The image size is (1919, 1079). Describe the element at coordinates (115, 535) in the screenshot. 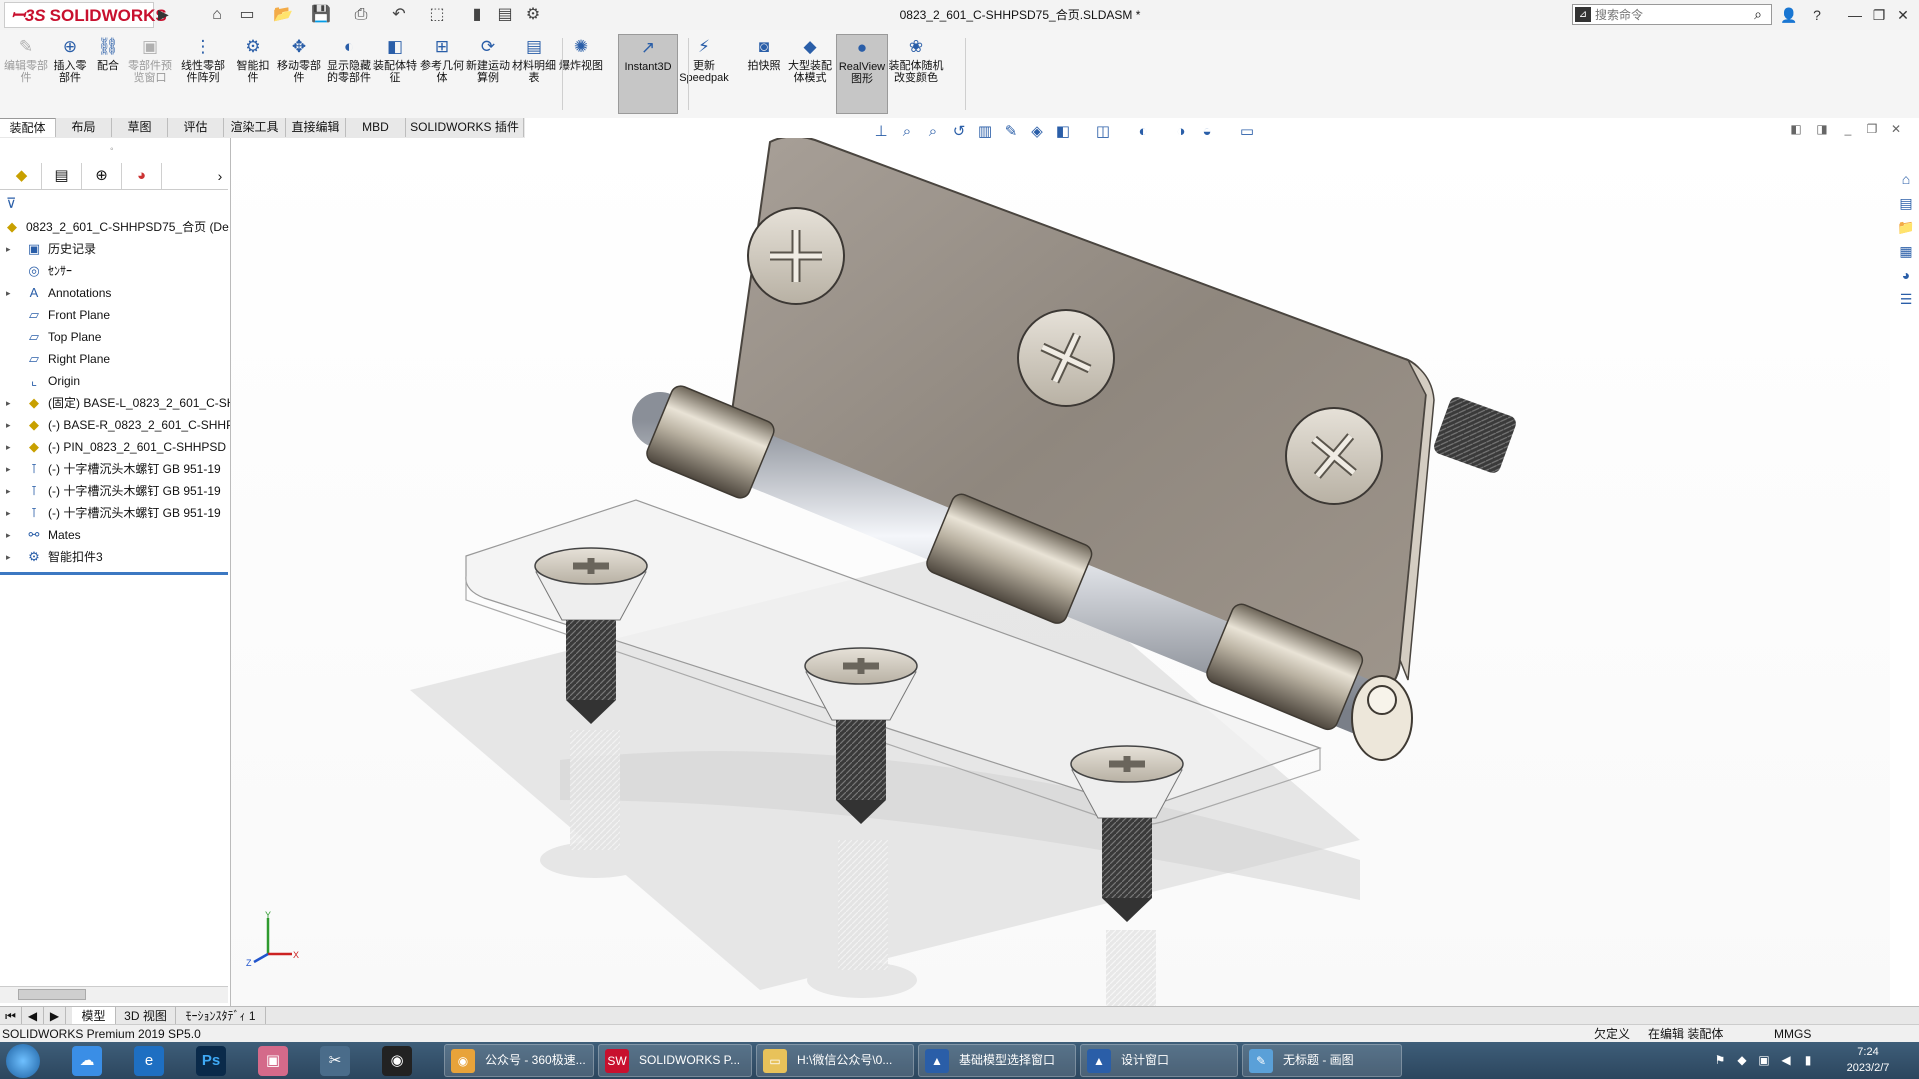

I see `tree-item: ▸ ⚯ Mates` at that location.